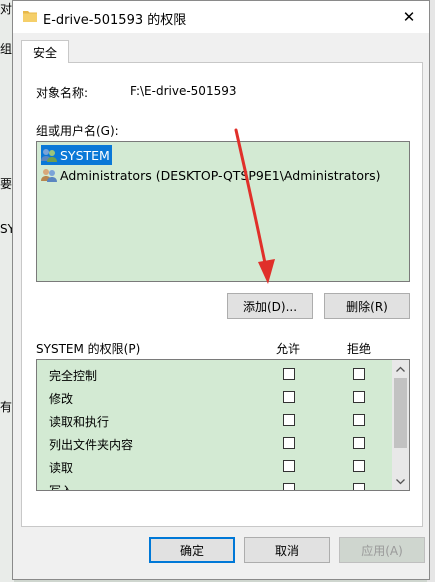 Image resolution: width=435 pixels, height=582 pixels. What do you see at coordinates (6, 49) in the screenshot?
I see `bg-fragment: 组` at bounding box center [6, 49].